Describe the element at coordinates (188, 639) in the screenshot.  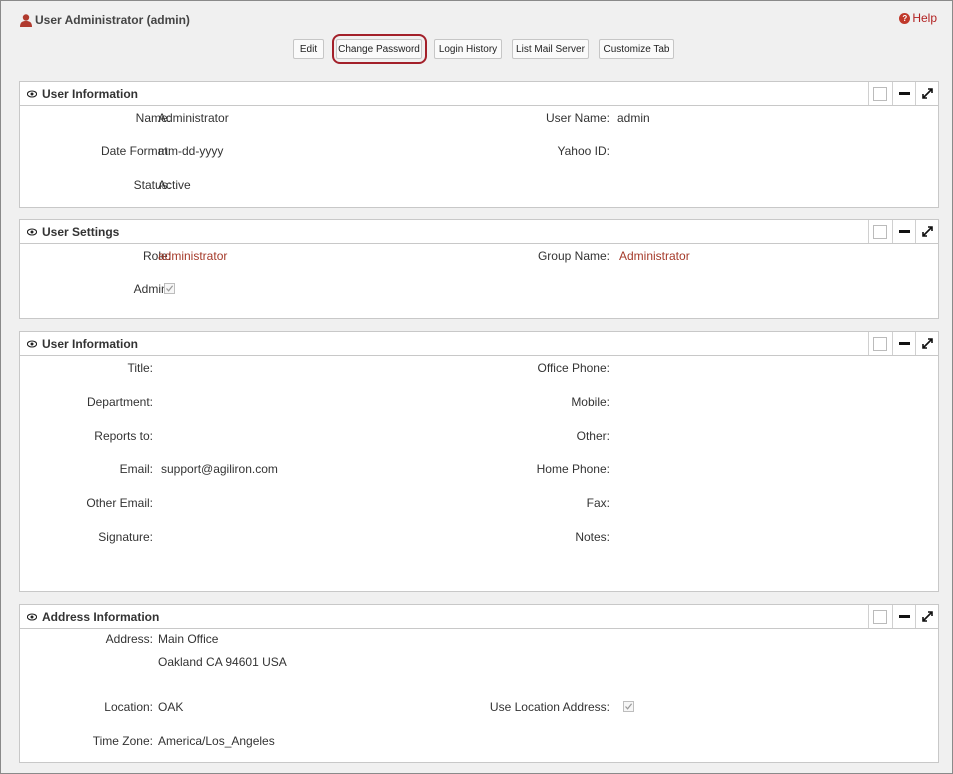
I see `address-line1: Main Office` at that location.